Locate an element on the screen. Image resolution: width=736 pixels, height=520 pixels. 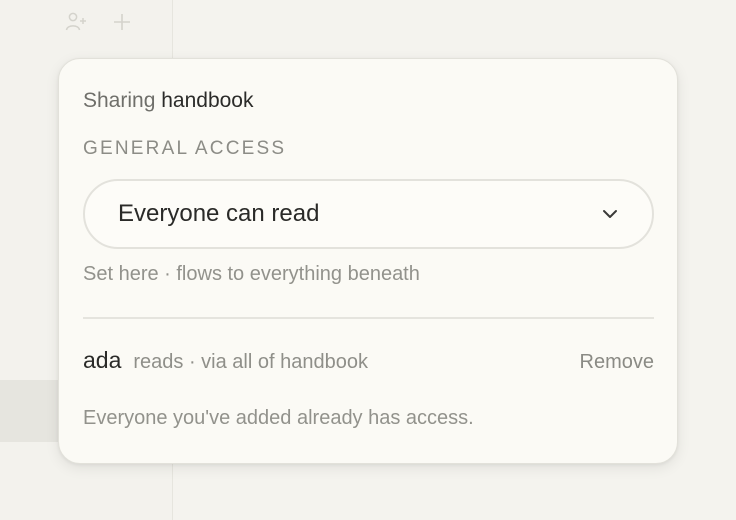
add-button is located at coordinates (122, 22).